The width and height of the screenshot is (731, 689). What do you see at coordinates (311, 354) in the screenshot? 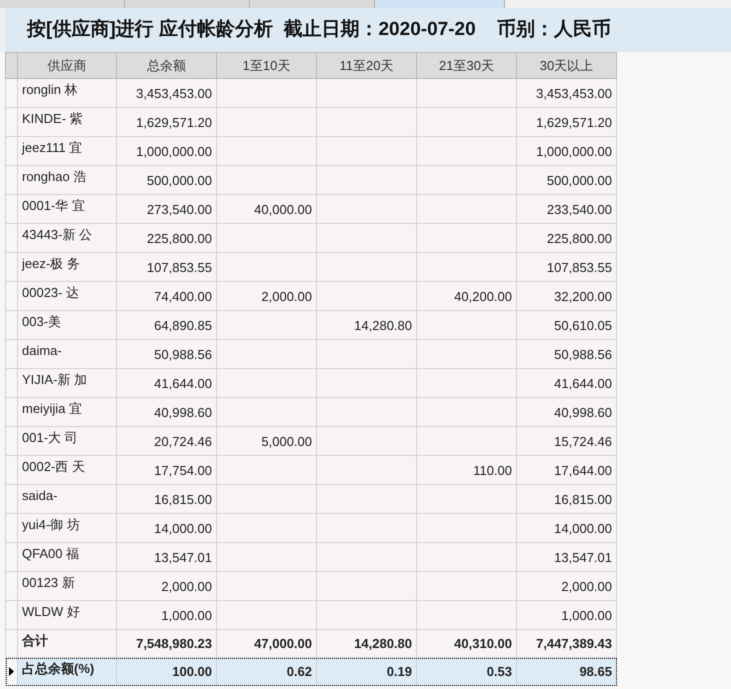
I see `table-row: daima- 50,988.56 50,988.56` at bounding box center [311, 354].